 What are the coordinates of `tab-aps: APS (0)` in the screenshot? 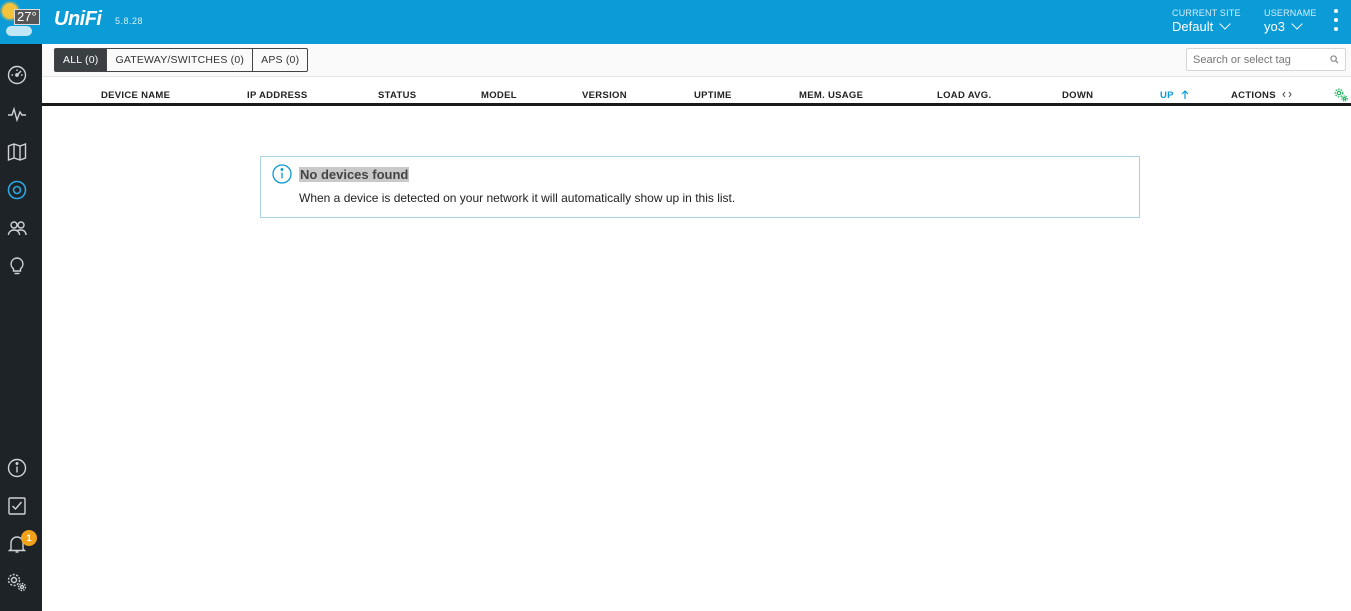 It's located at (279, 60).